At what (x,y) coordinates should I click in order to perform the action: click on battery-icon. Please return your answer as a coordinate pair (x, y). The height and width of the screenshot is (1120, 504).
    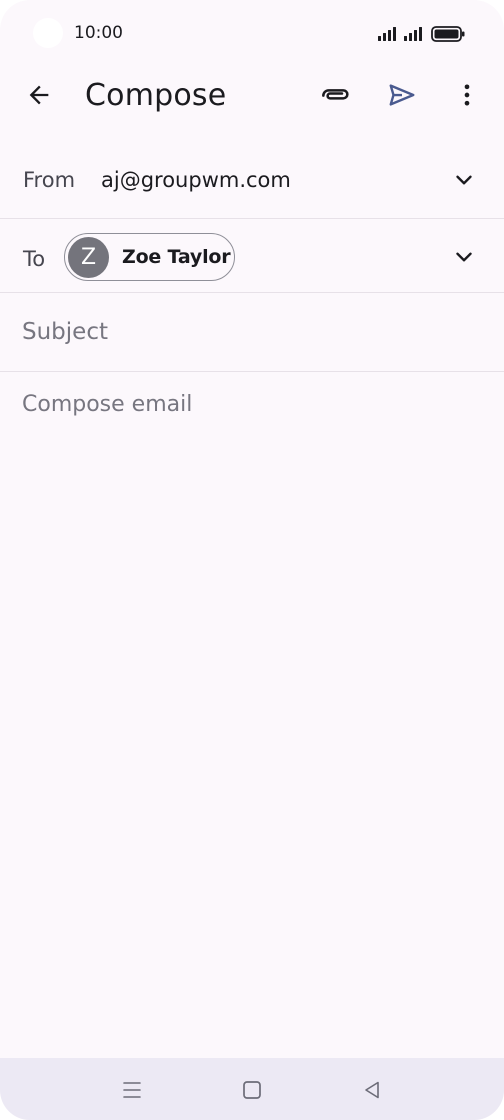
    Looking at the image, I should click on (448, 34).